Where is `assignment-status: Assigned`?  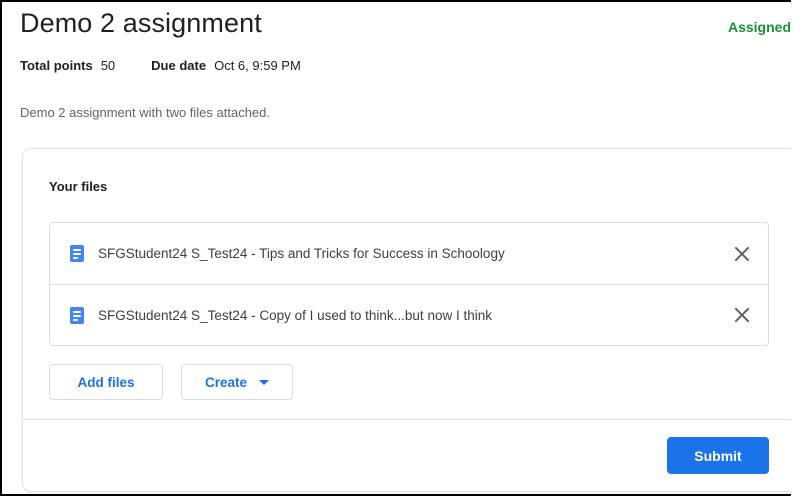
assignment-status: Assigned is located at coordinates (759, 27).